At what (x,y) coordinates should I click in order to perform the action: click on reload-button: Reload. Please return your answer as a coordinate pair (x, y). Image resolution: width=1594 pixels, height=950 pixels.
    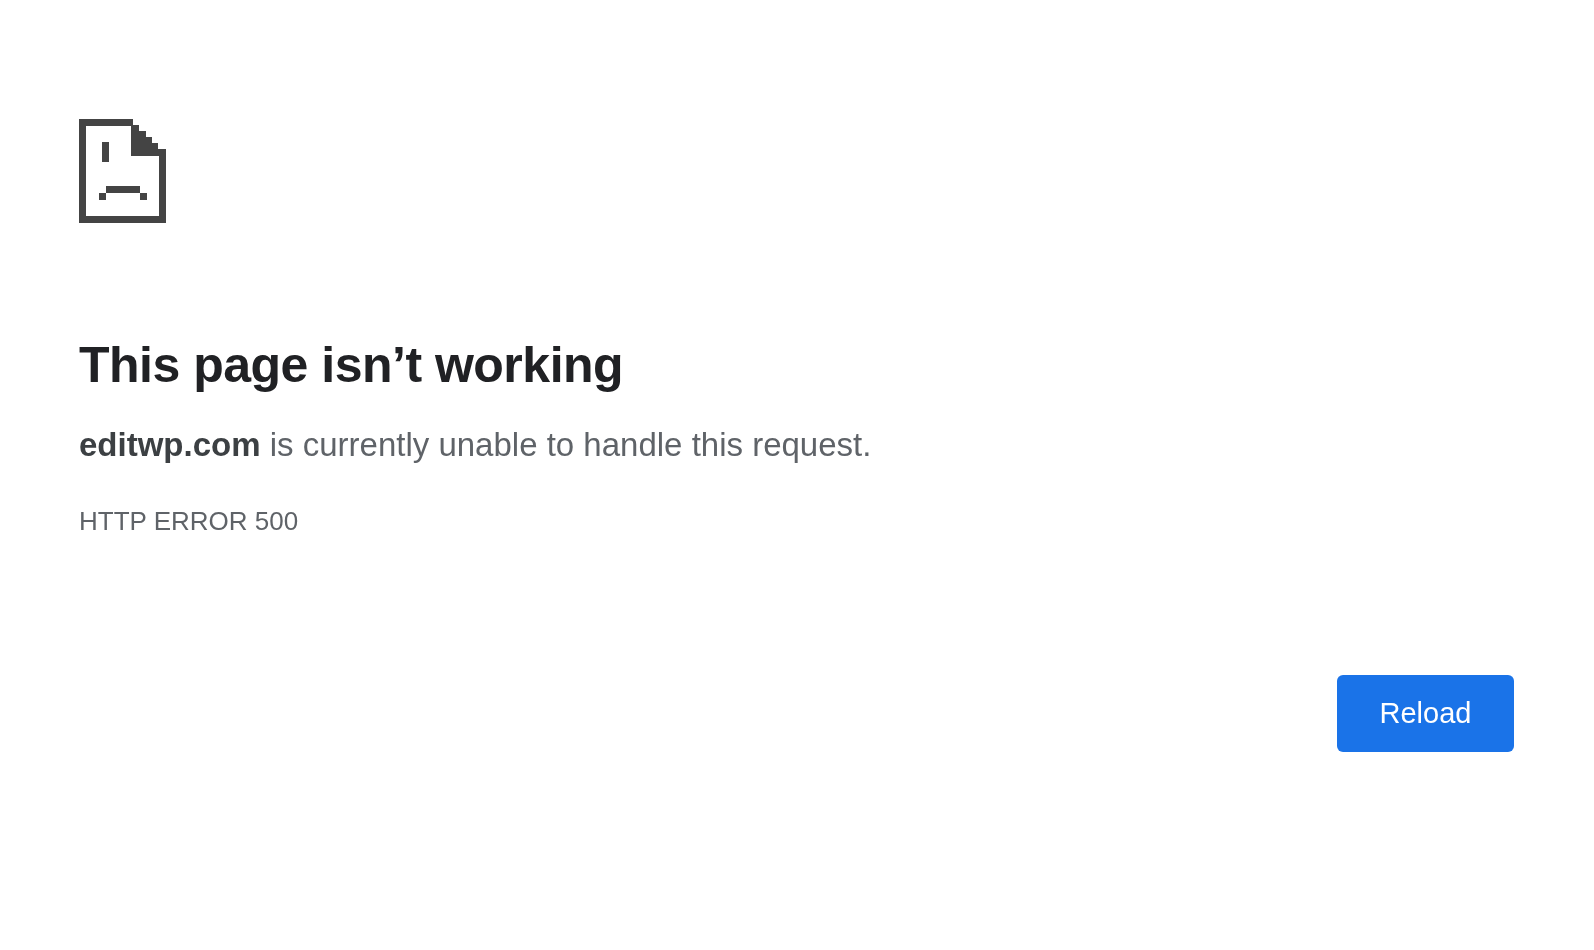
    Looking at the image, I should click on (1425, 713).